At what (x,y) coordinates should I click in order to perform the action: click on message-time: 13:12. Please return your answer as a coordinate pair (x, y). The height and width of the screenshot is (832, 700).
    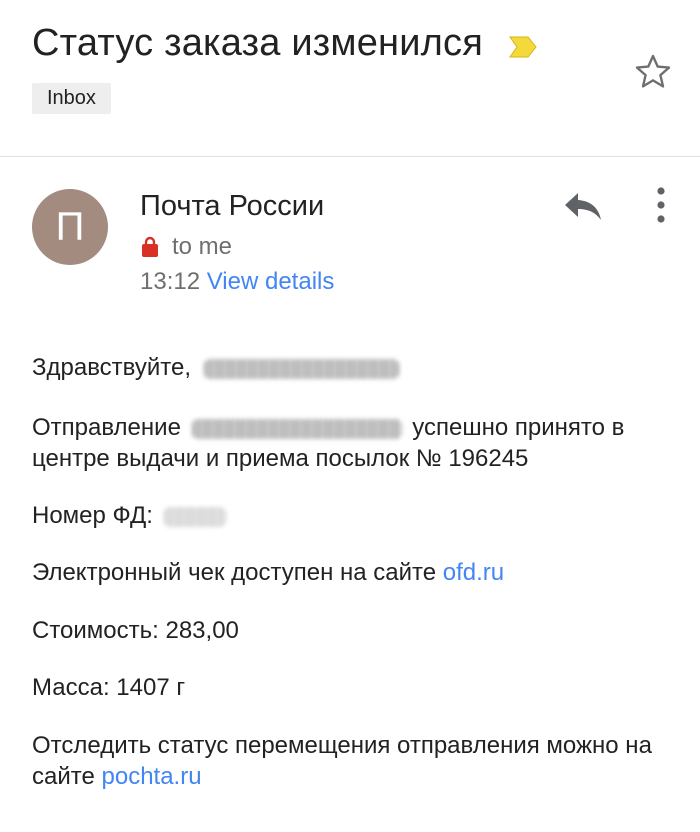
    Looking at the image, I should click on (170, 281).